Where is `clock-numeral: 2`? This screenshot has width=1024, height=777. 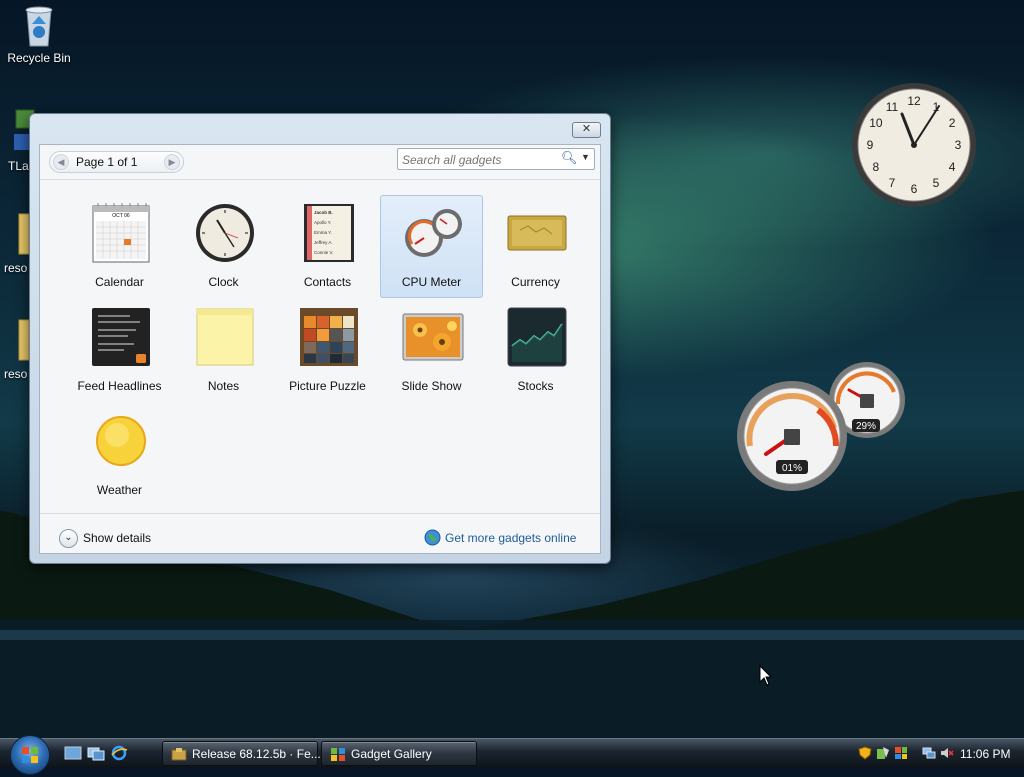
clock-numeral: 2 is located at coordinates (952, 123).